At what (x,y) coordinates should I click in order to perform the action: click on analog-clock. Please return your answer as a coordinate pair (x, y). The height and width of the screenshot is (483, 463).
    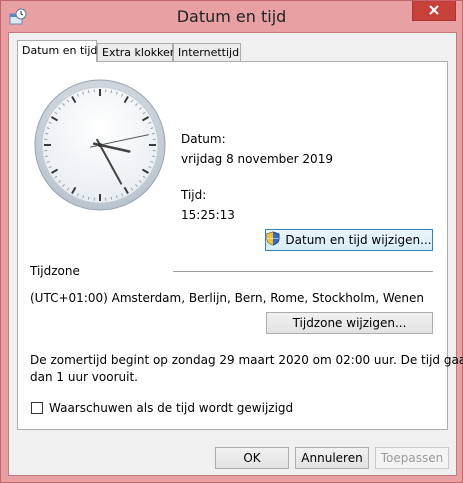
    Looking at the image, I should click on (100, 145).